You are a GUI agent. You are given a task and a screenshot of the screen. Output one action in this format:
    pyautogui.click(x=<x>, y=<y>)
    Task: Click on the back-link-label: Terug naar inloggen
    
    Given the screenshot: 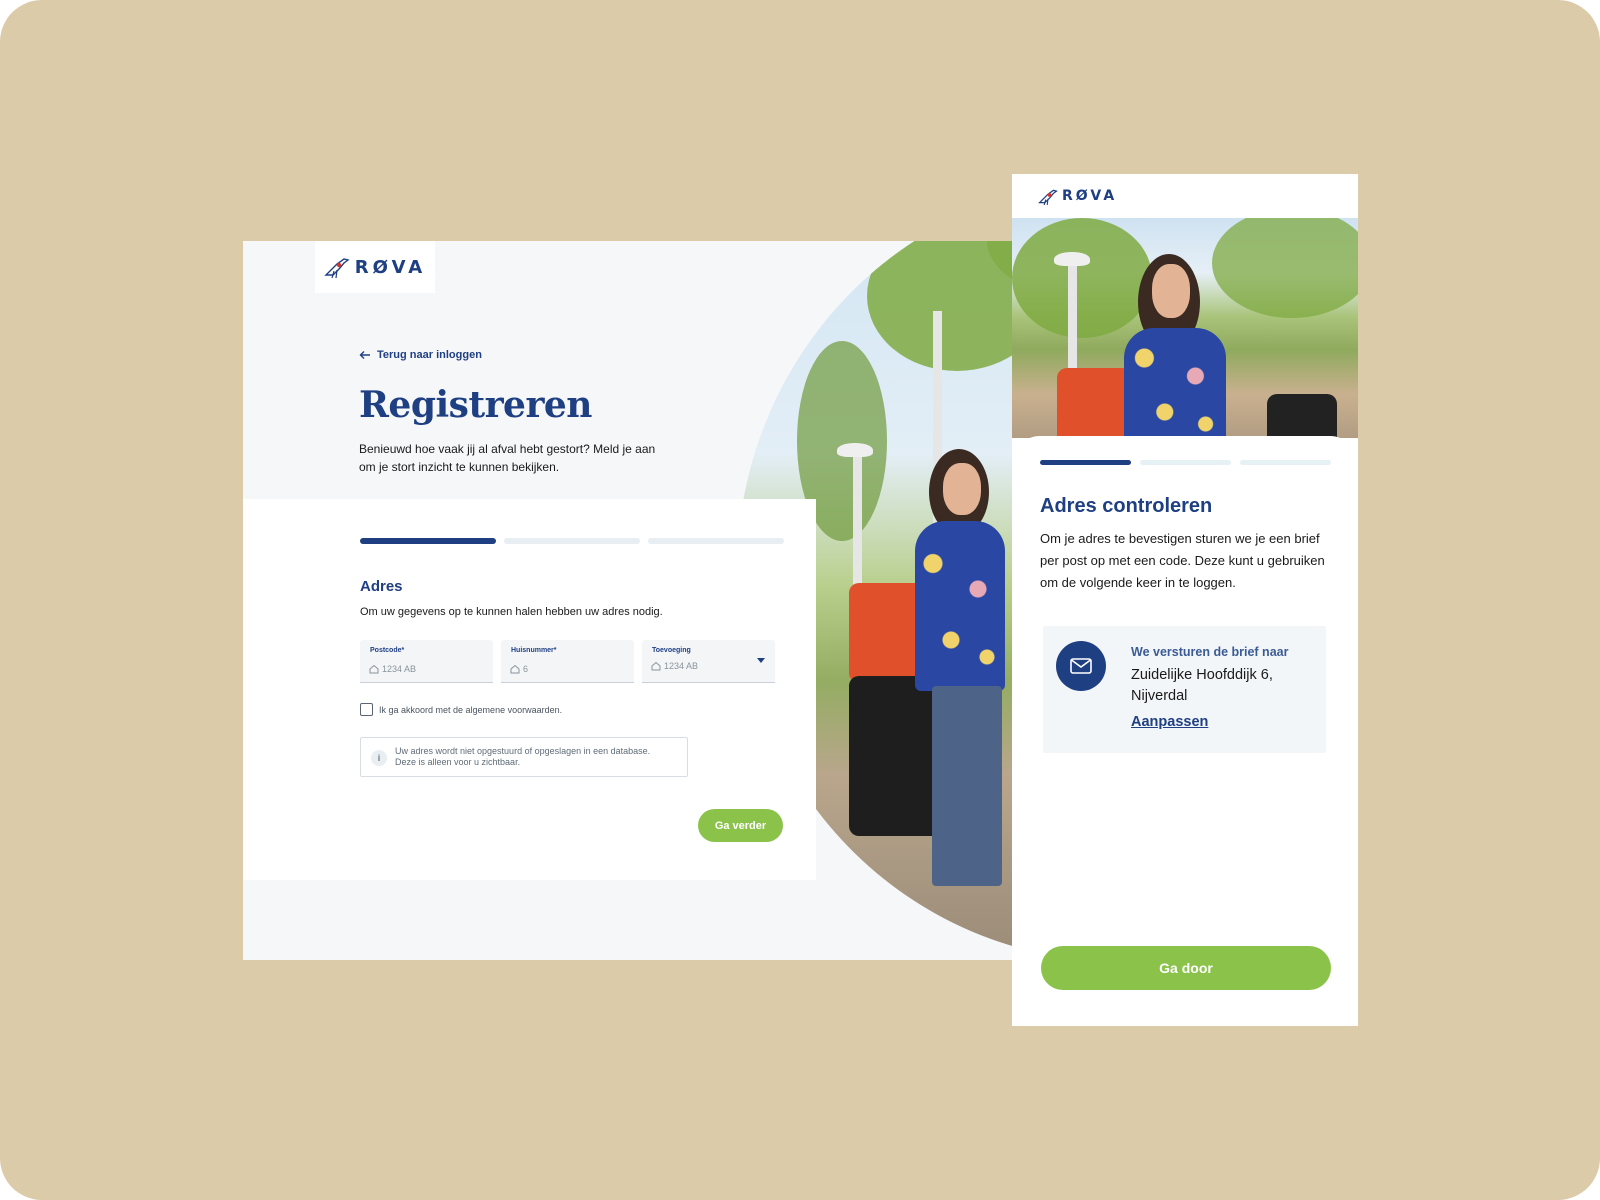 What is the action you would take?
    pyautogui.click(x=429, y=355)
    